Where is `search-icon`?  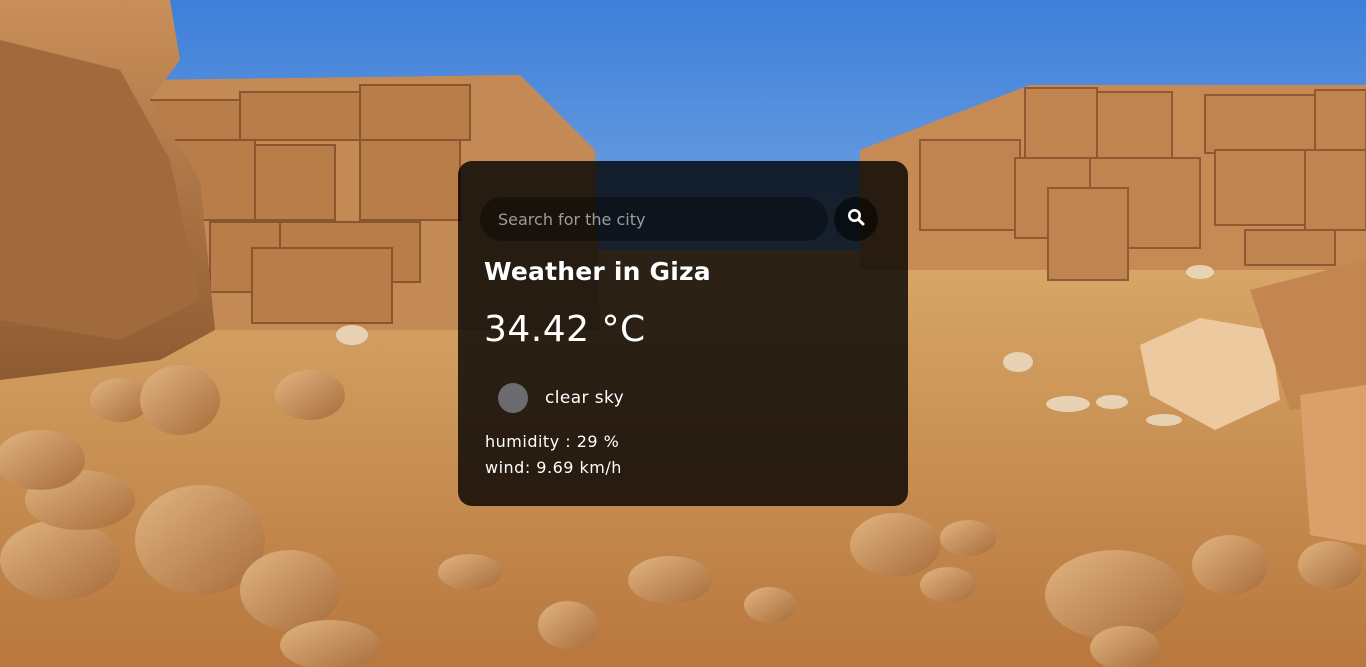
search-icon is located at coordinates (856, 219).